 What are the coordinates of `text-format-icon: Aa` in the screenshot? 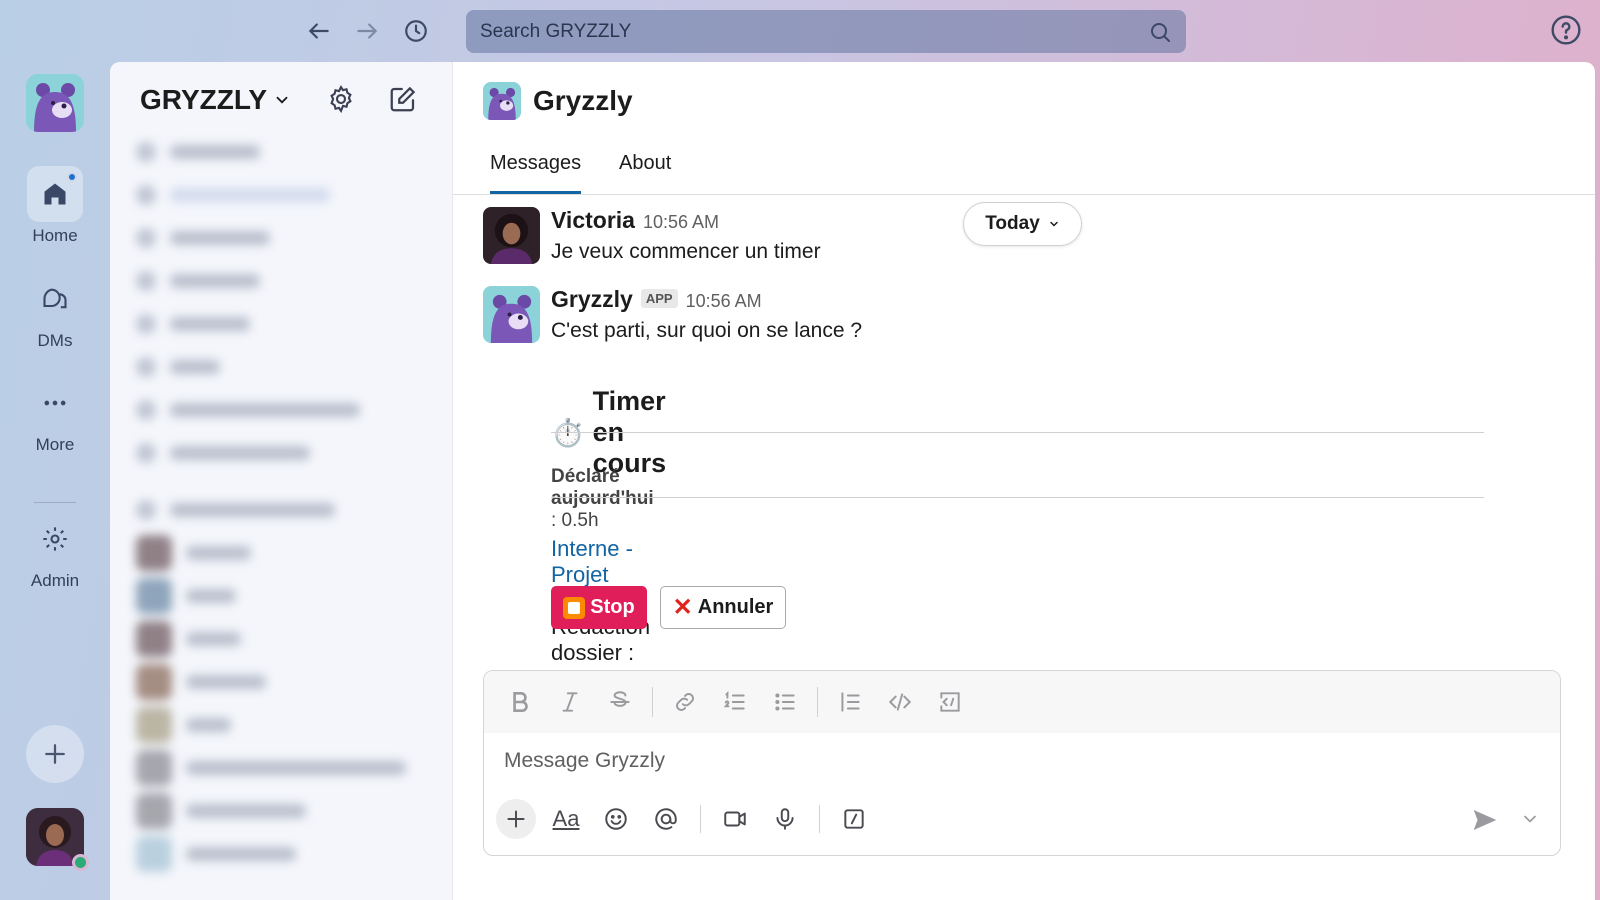 It's located at (566, 819).